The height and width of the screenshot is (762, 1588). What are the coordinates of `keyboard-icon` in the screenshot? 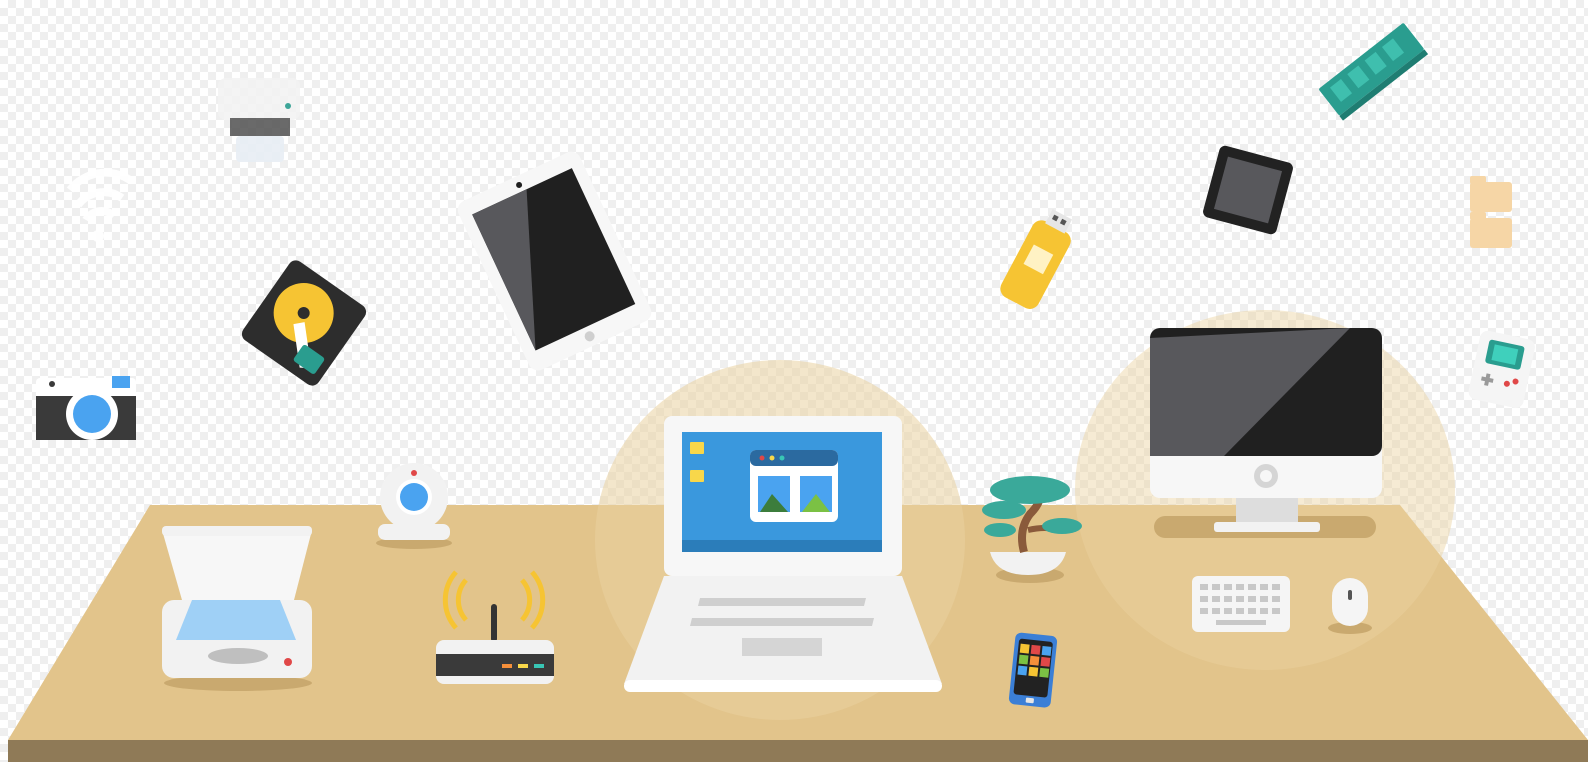 It's located at (1241, 604).